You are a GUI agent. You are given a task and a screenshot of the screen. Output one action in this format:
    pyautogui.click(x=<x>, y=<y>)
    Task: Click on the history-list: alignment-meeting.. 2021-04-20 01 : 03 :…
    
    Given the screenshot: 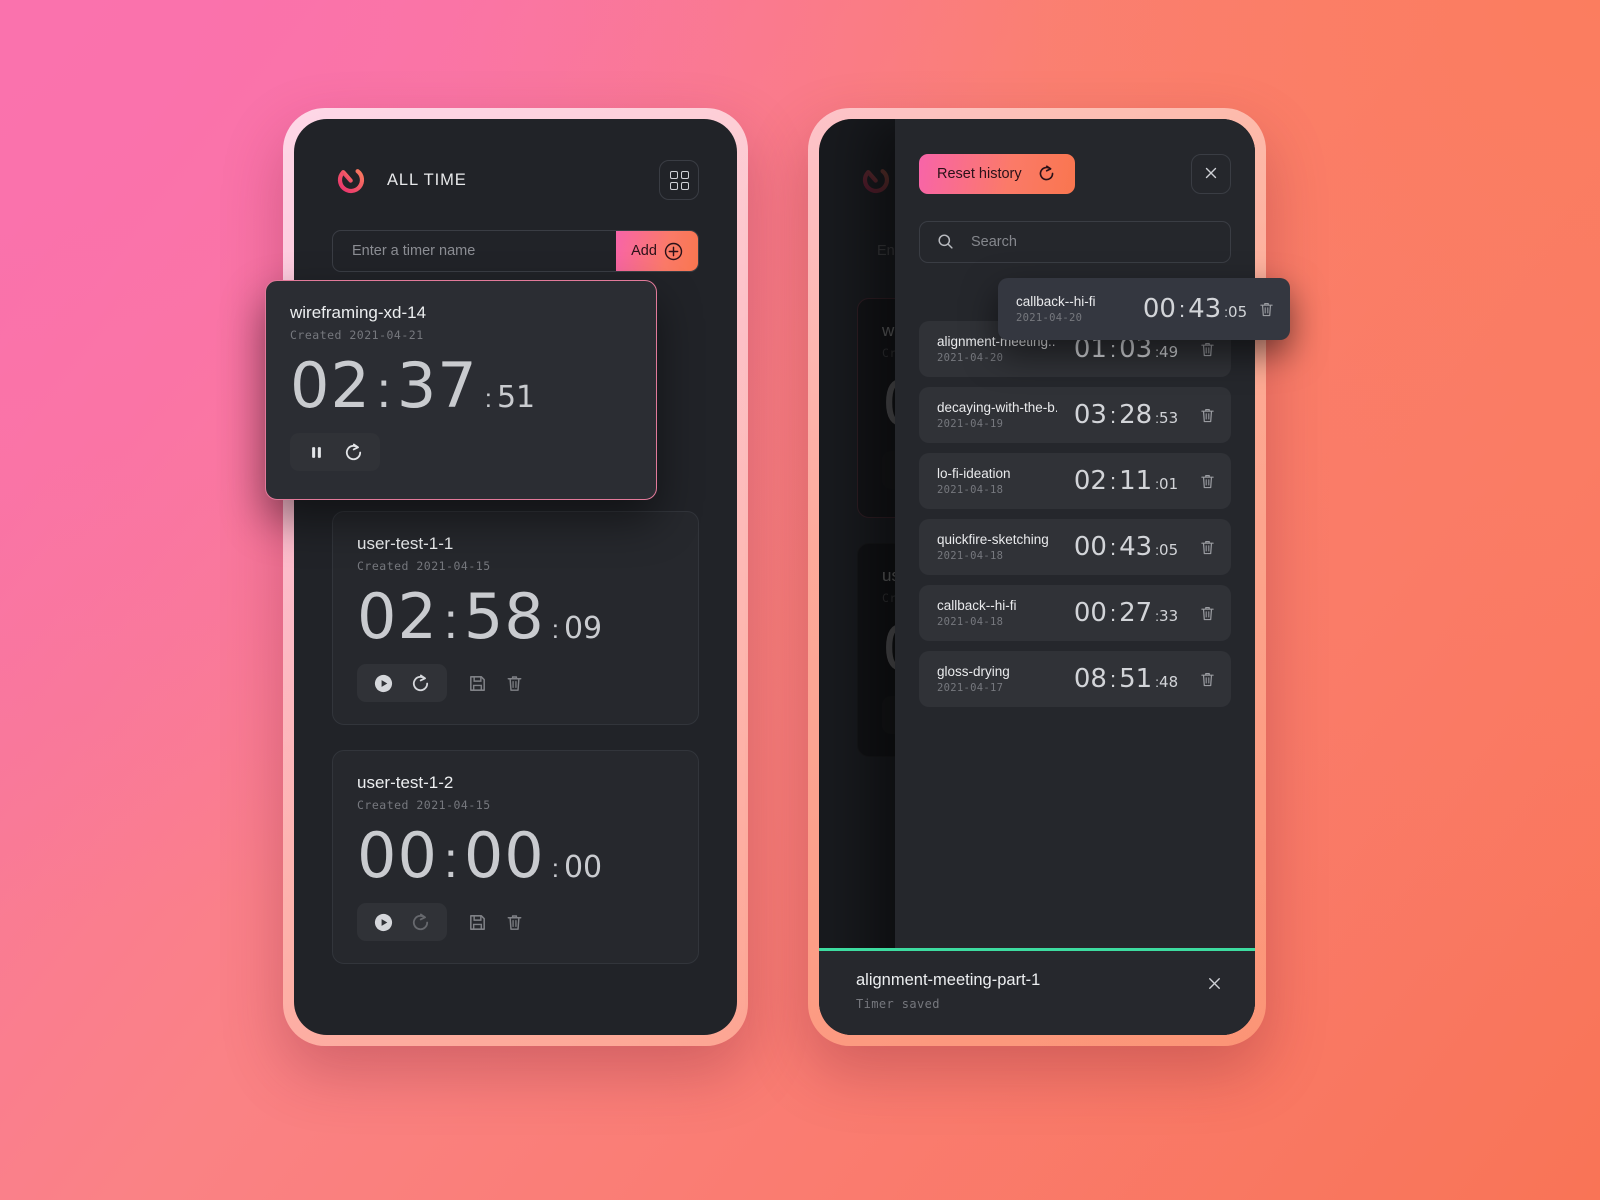 What is the action you would take?
    pyautogui.click(x=1075, y=514)
    